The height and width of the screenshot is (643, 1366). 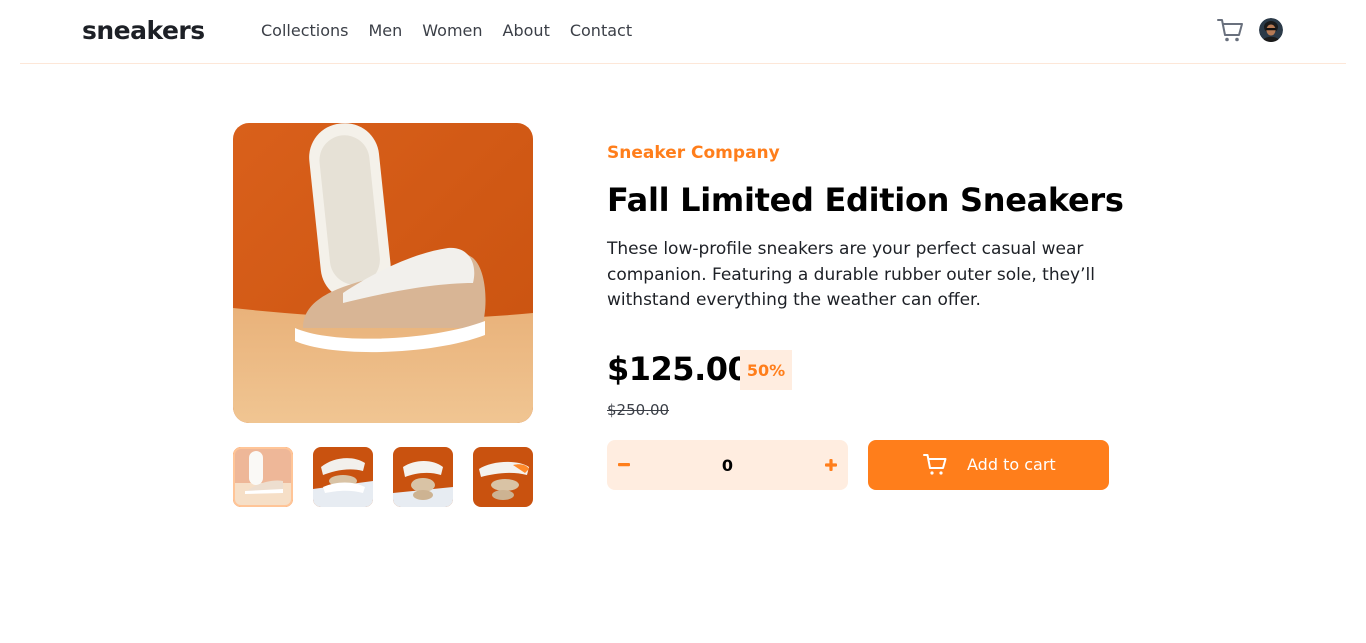 I want to click on add-to-cart-button: Add to cart, so click(x=988, y=465).